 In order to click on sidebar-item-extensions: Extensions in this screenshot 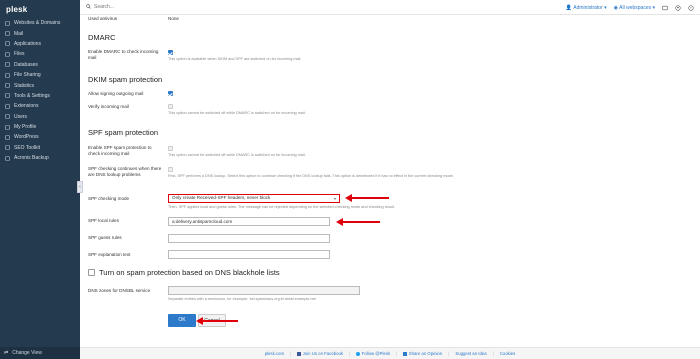, I will do `click(40, 106)`.